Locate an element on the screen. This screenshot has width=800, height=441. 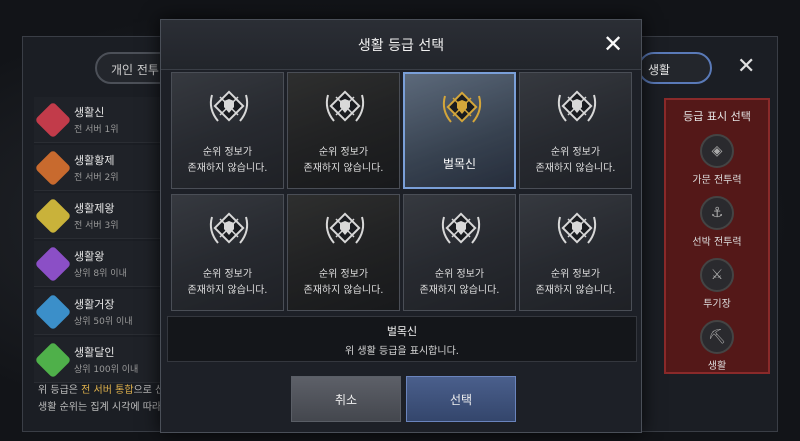
rank-sub: 상위 50위 이내 is located at coordinates (103, 322).